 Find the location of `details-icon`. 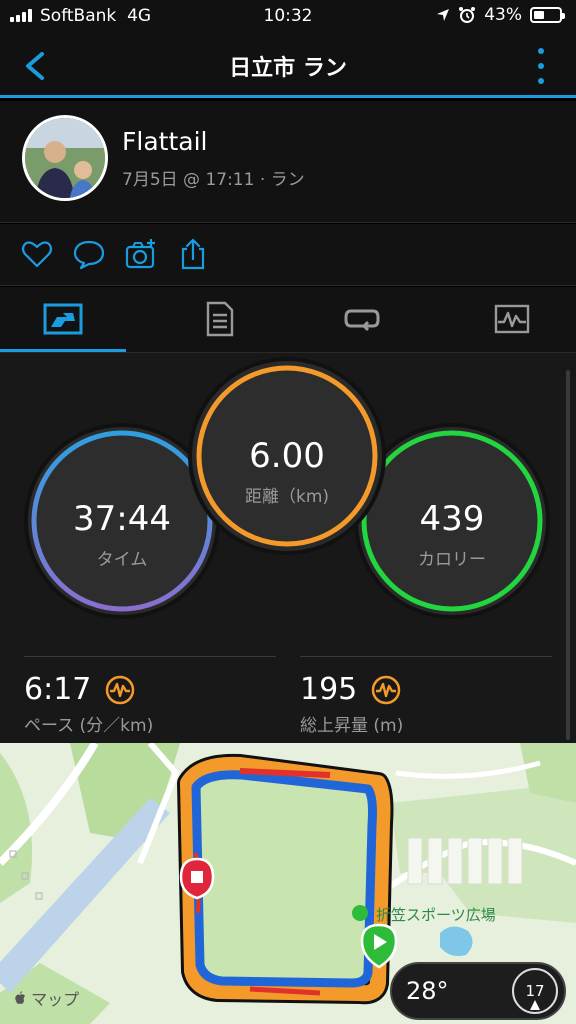

details-icon is located at coordinates (220, 319).